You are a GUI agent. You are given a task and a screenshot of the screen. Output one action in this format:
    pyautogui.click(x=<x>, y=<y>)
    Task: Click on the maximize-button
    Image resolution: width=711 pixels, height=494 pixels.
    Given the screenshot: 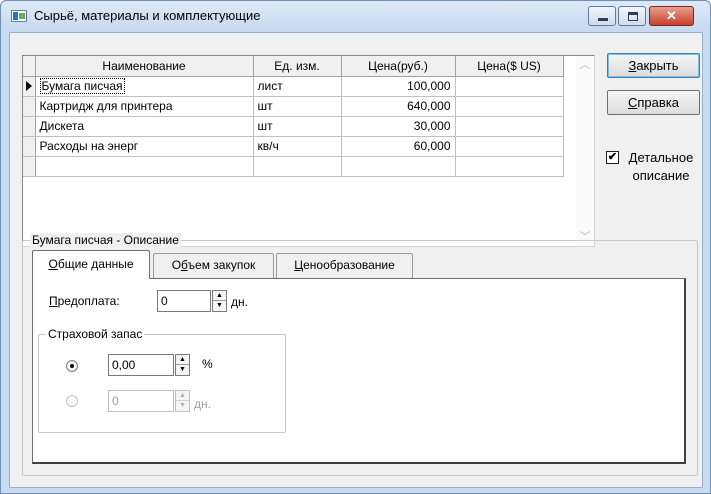 What is the action you would take?
    pyautogui.click(x=632, y=16)
    